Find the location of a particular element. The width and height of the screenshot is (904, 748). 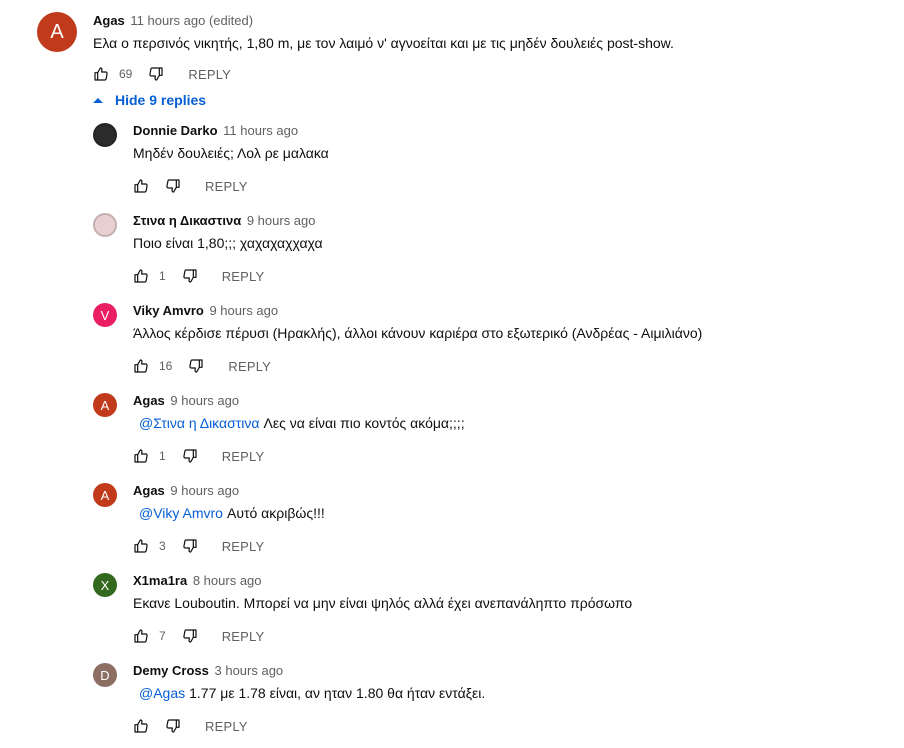

comment-body: Ποιο είναι 1,80;;; χαχαχαχχαχα is located at coordinates (228, 243).